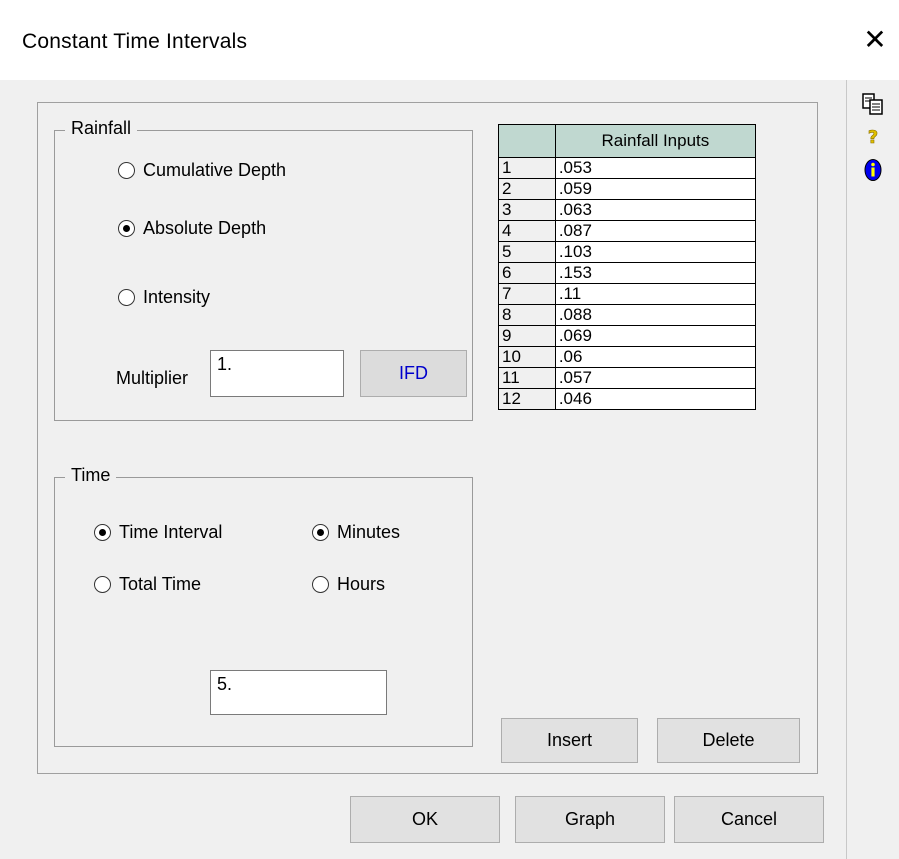 The image size is (899, 859). I want to click on row-value-cell: .06, so click(655, 357).